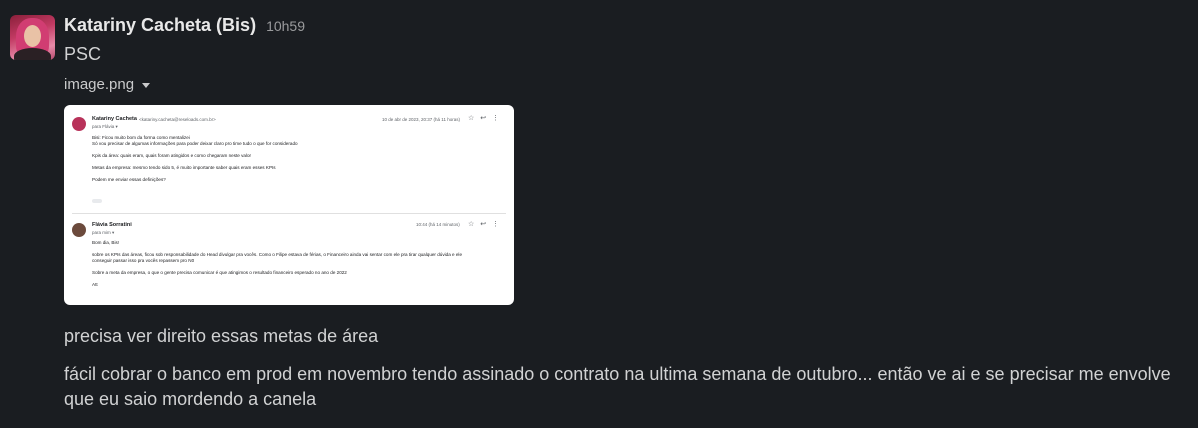  I want to click on email-ellipsis, so click(97, 201).